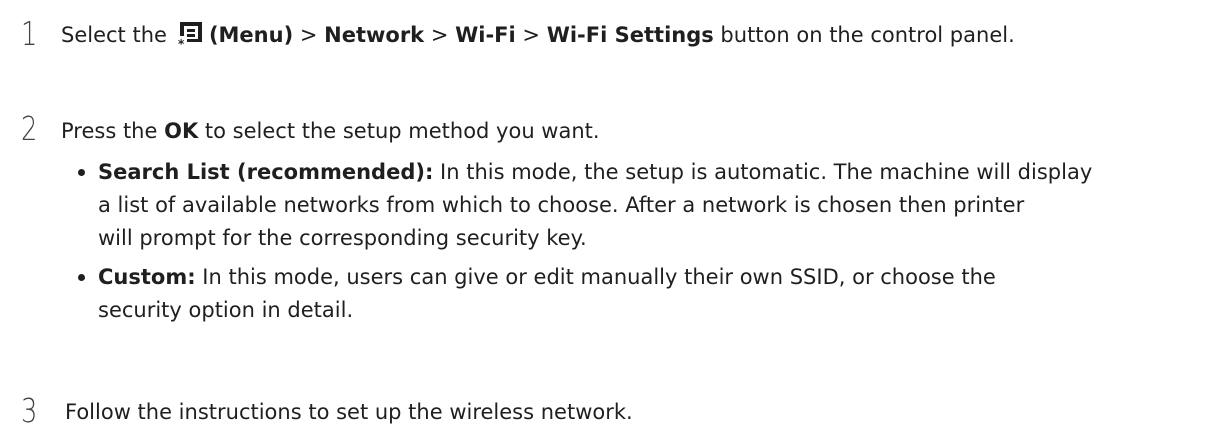 Image resolution: width=1221 pixels, height=446 pixels. I want to click on step-text-intro: Press the, so click(113, 131).